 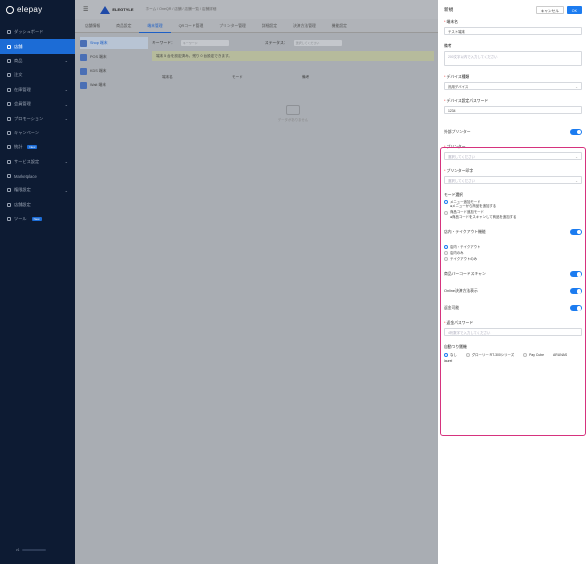 I want to click on table-header: 端末名 モード 備考, so click(x=293, y=79).